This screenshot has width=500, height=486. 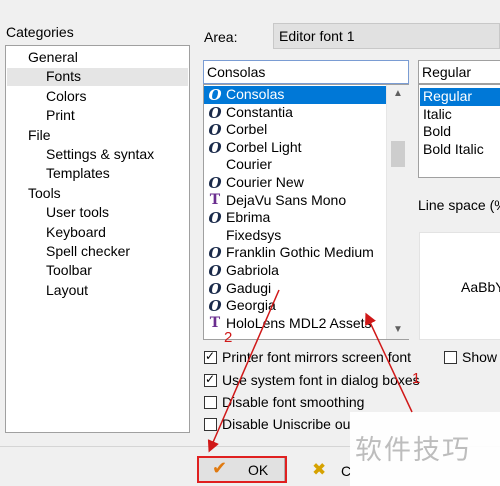 I want to click on scroll-up-icon: ▲, so click(x=398, y=94).